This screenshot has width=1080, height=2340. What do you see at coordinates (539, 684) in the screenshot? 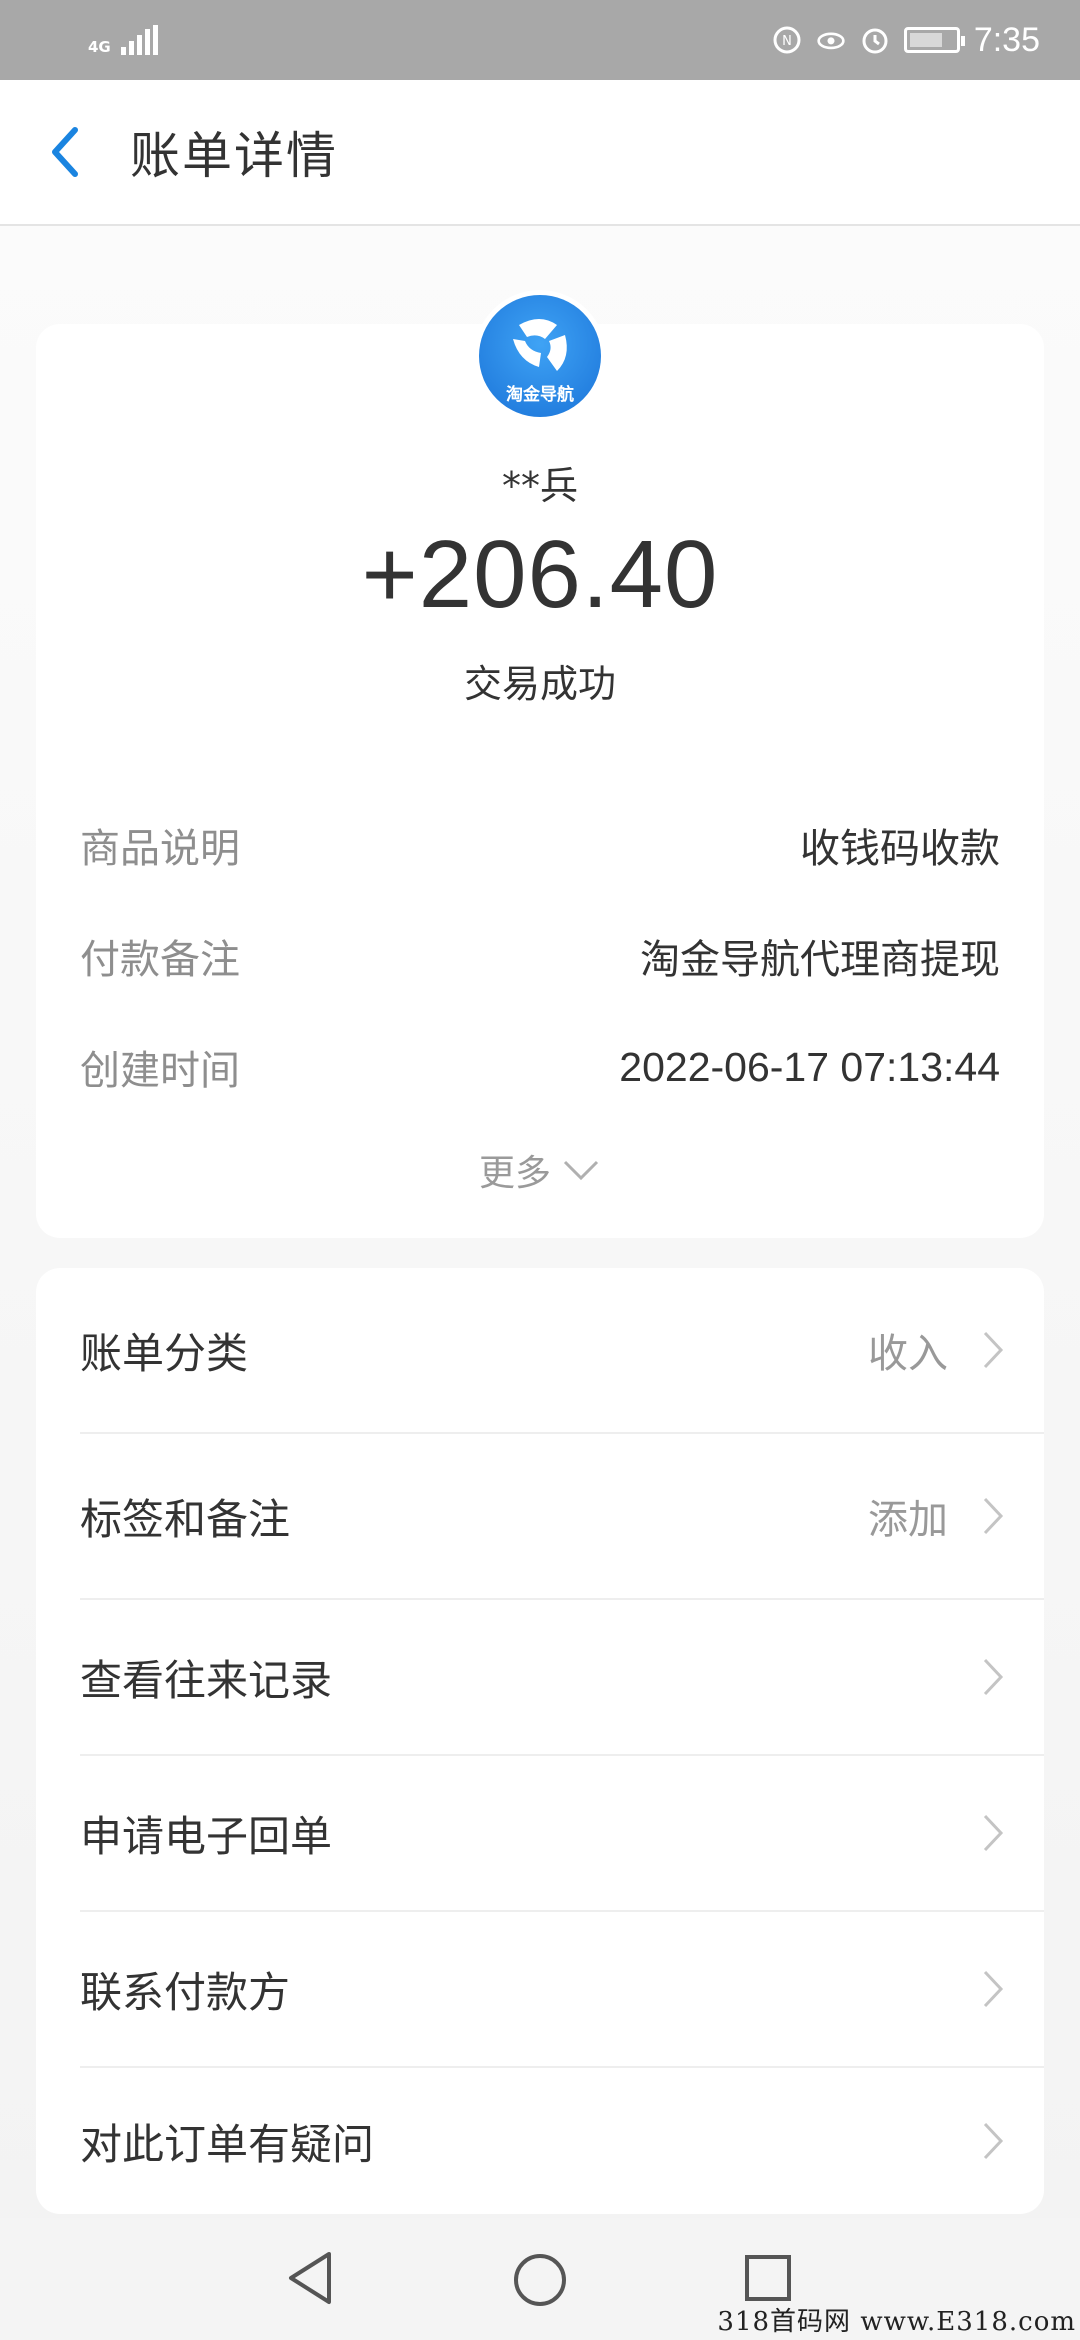
I see `transaction-status: 交易成功` at bounding box center [539, 684].